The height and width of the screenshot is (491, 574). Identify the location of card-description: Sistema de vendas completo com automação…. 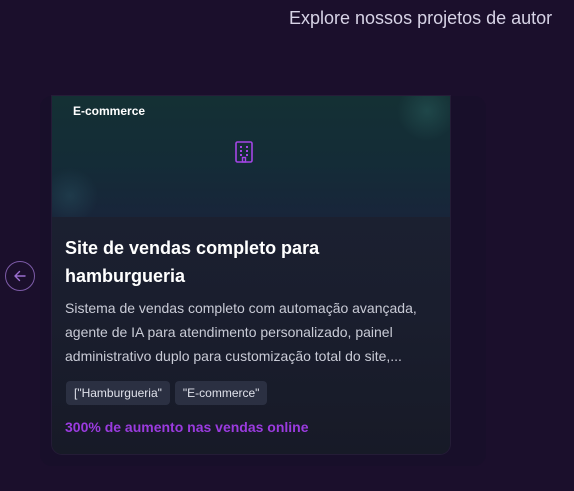
(241, 332).